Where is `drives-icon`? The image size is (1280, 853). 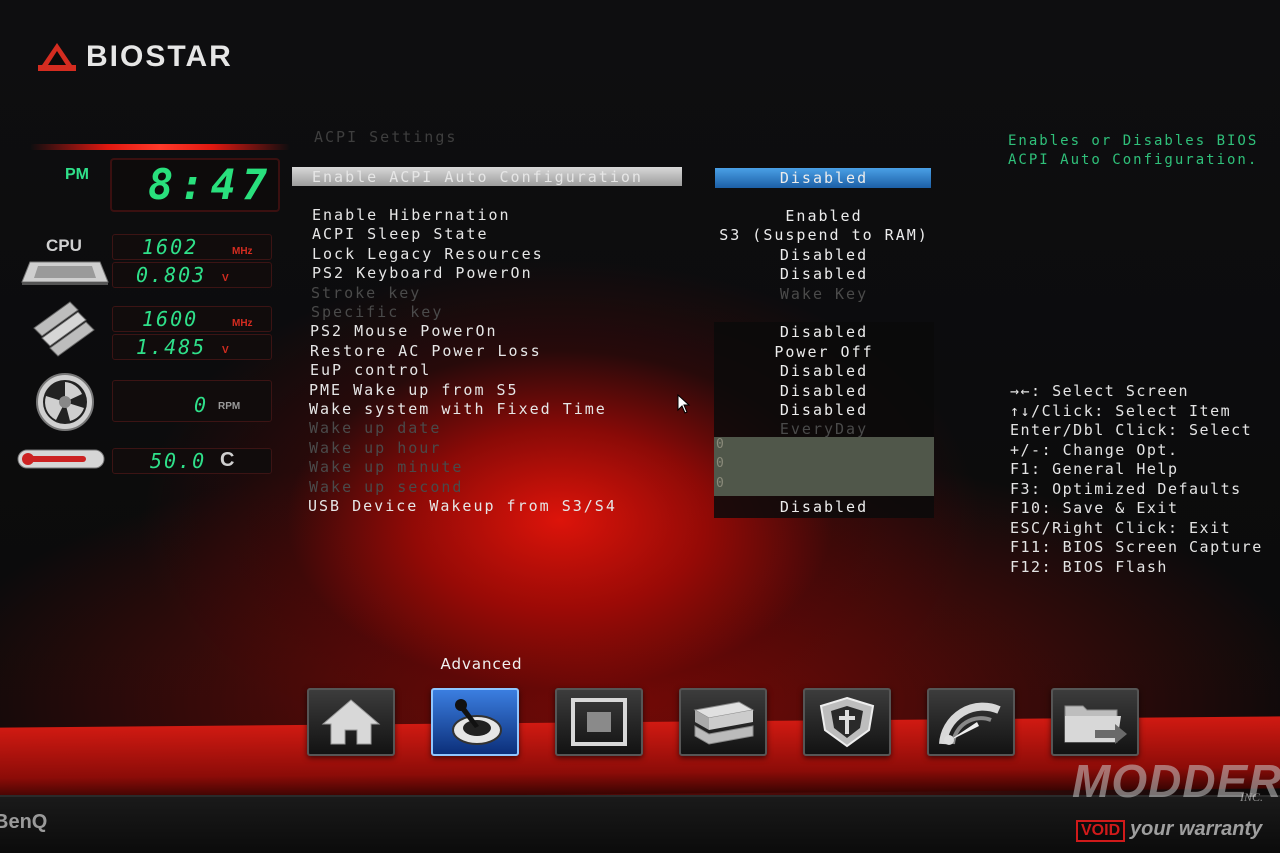
drives-icon is located at coordinates (724, 723).